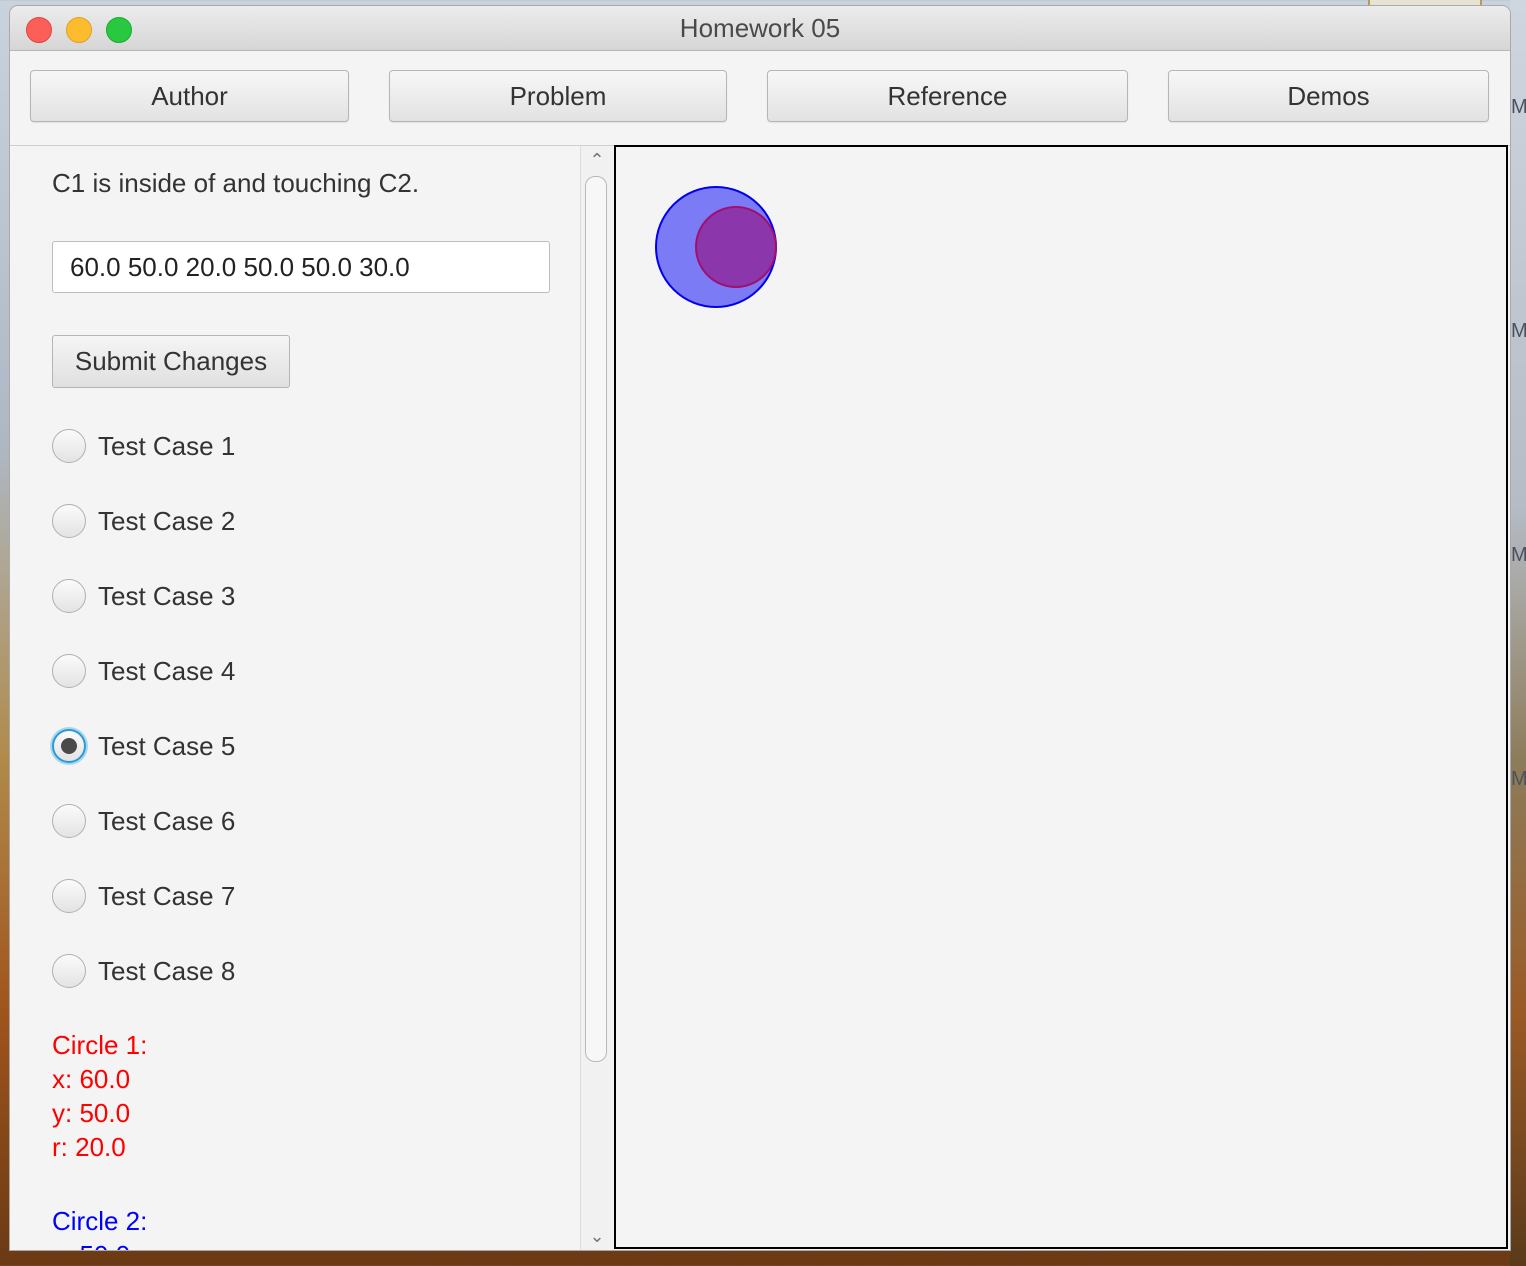 The image size is (1526, 1266). I want to click on circle1-heading: Circle 1:, so click(100, 1045).